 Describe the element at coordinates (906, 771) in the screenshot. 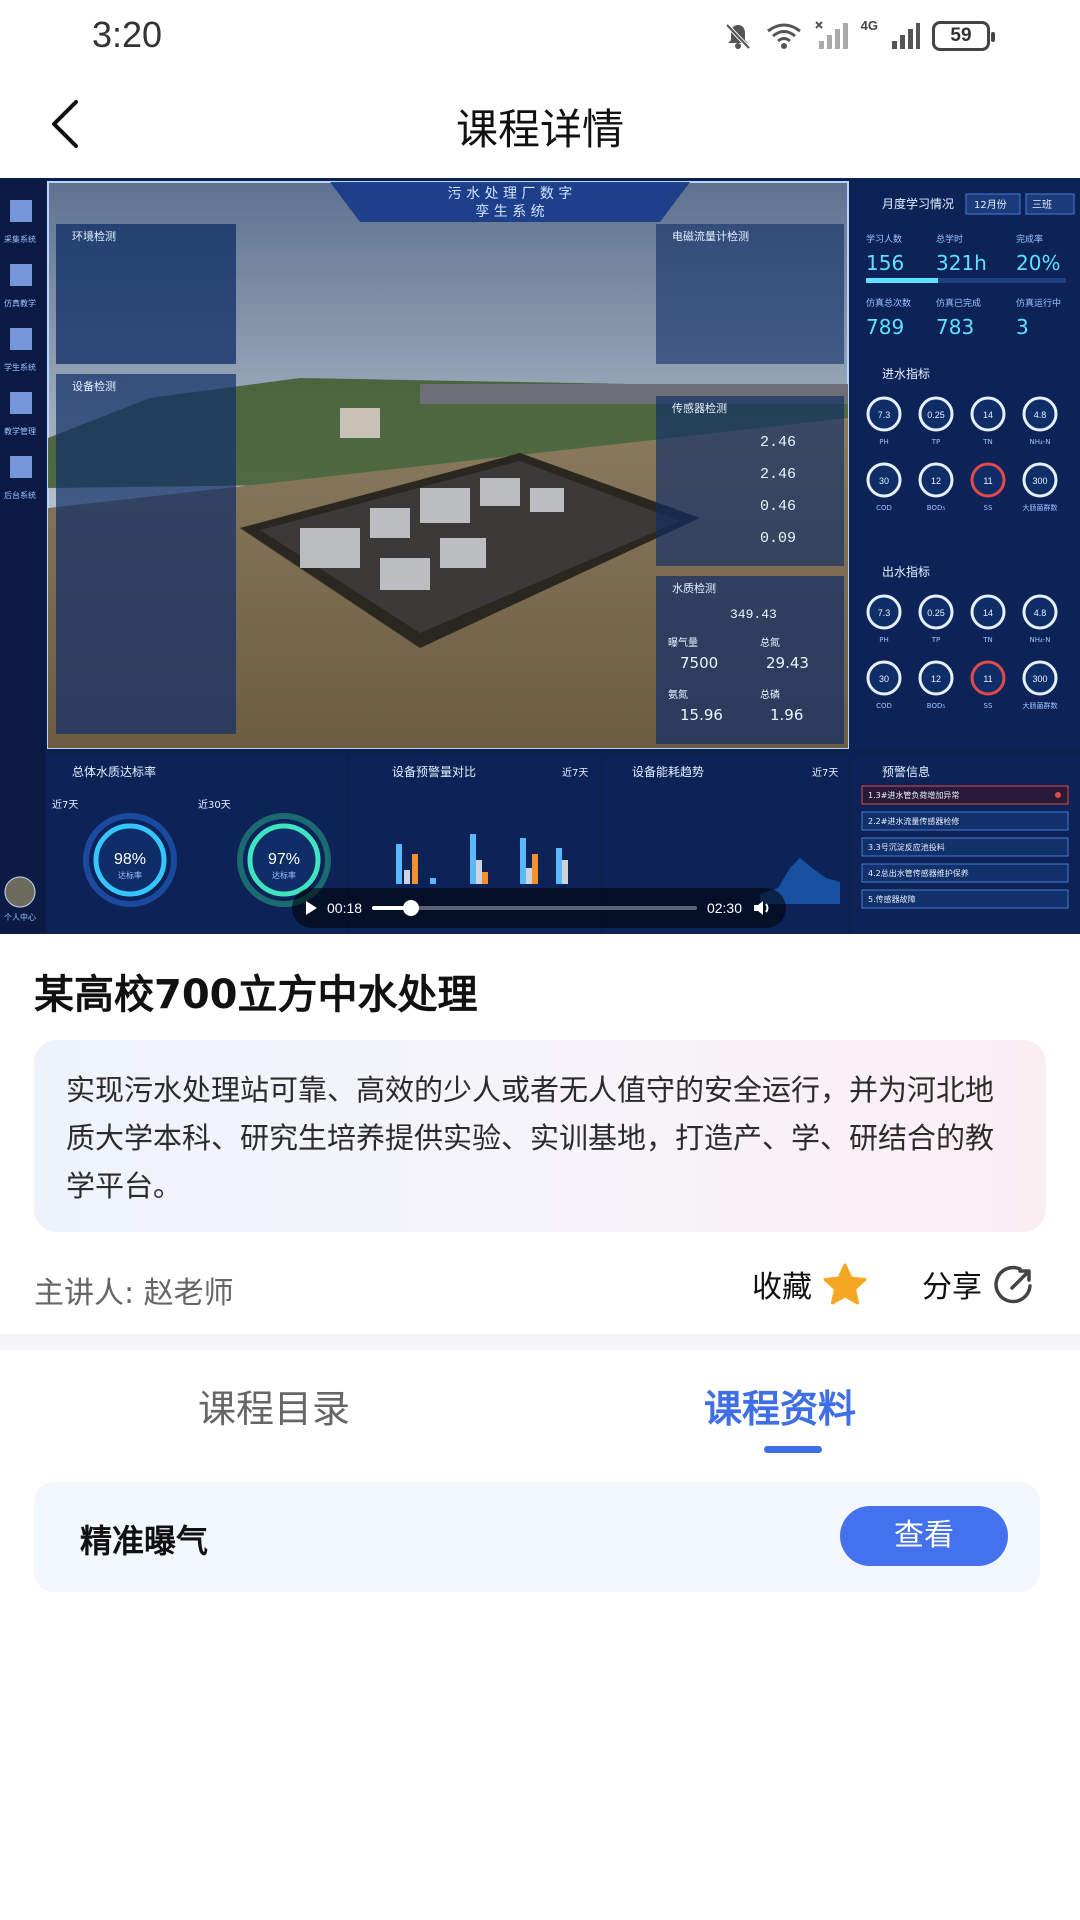

I see `alerts-title: 预警信息` at that location.